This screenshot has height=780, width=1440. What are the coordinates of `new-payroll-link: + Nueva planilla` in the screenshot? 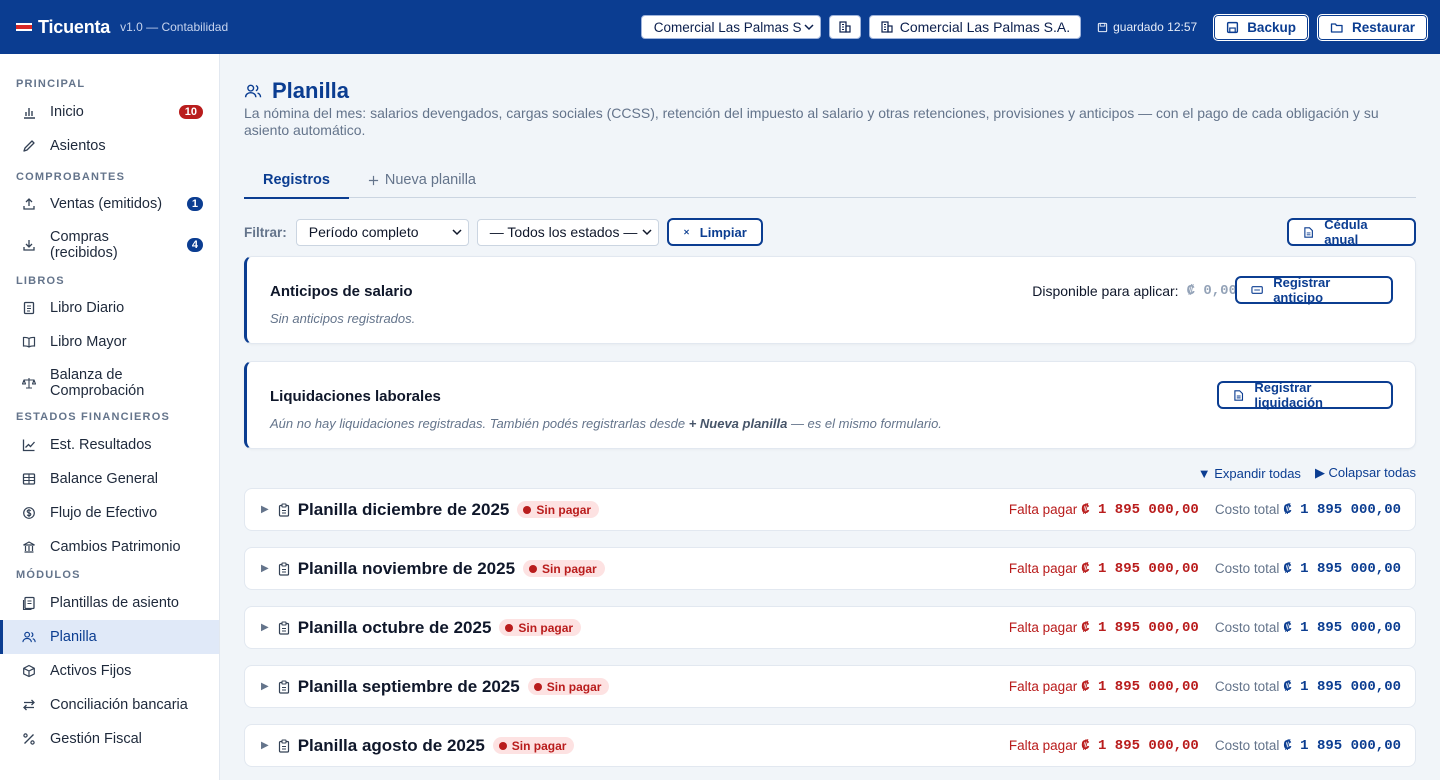 It's located at (738, 423).